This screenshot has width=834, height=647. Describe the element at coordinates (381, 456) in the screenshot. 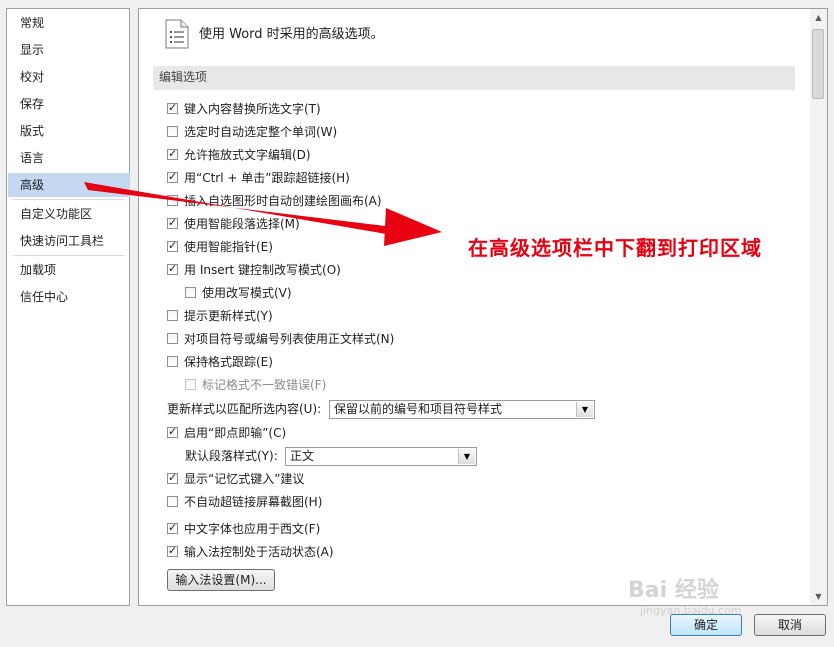

I see `default-paragraph-style-select: 正文 ▼` at that location.